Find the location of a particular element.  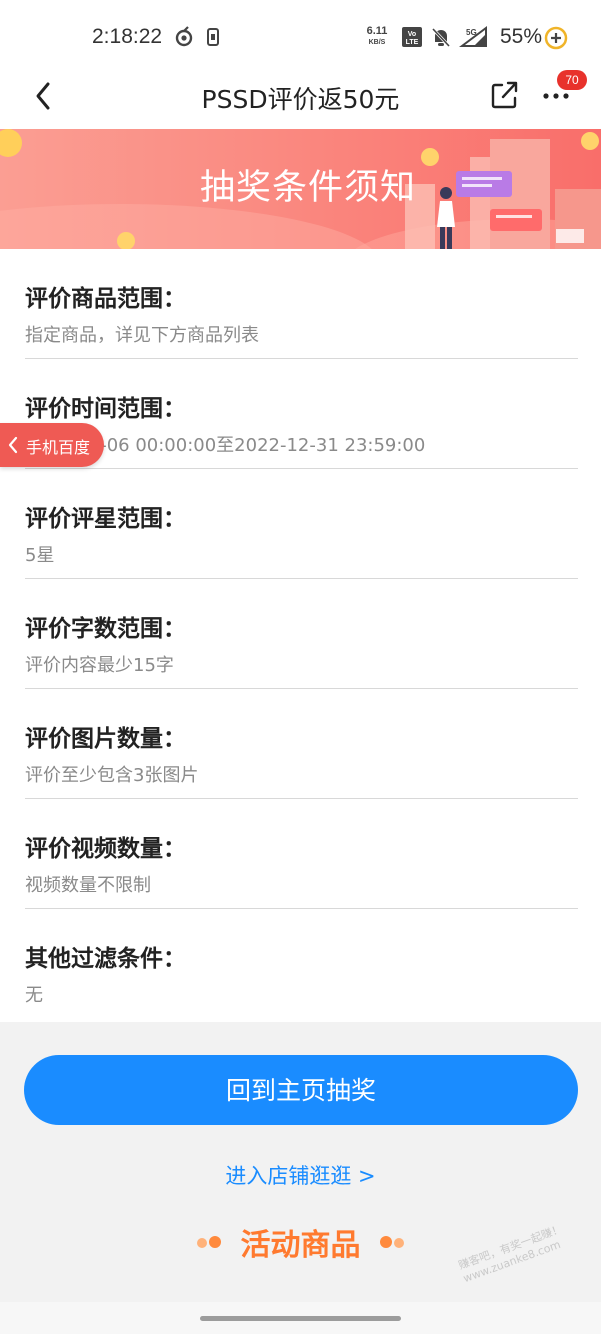

share-icon is located at coordinates (505, 95).